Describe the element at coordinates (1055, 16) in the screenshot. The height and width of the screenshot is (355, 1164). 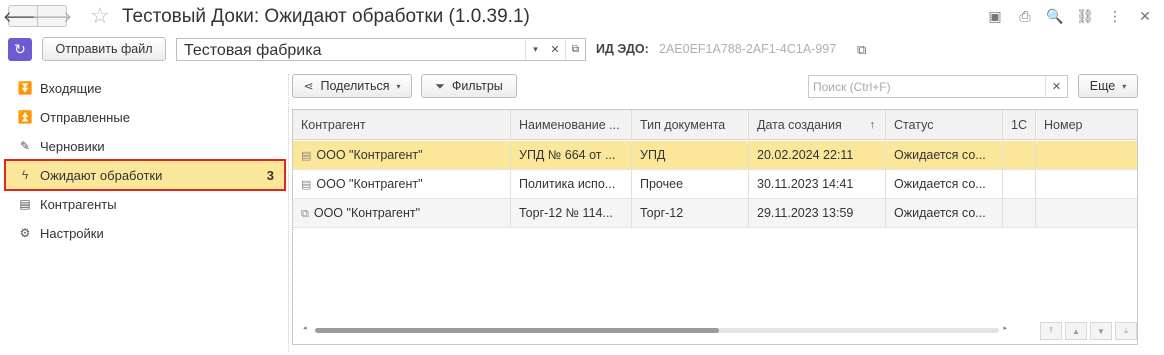
I see `search-icon: 🔍` at that location.